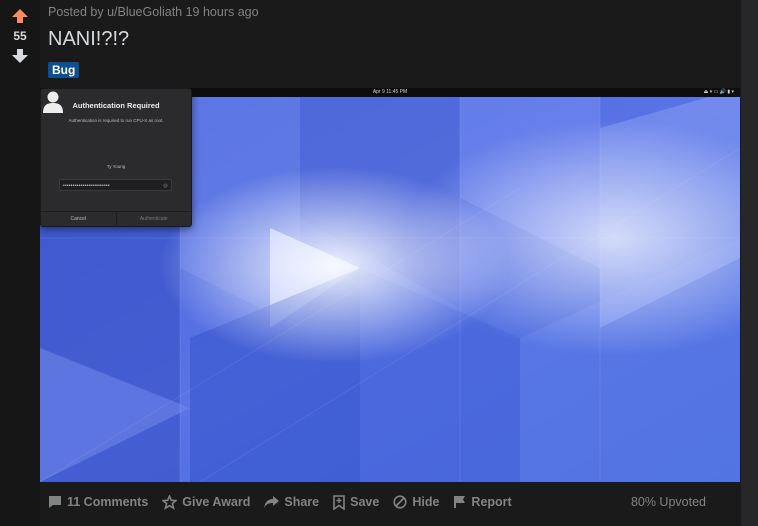  Describe the element at coordinates (55, 502) in the screenshot. I see `comment-icon` at that location.